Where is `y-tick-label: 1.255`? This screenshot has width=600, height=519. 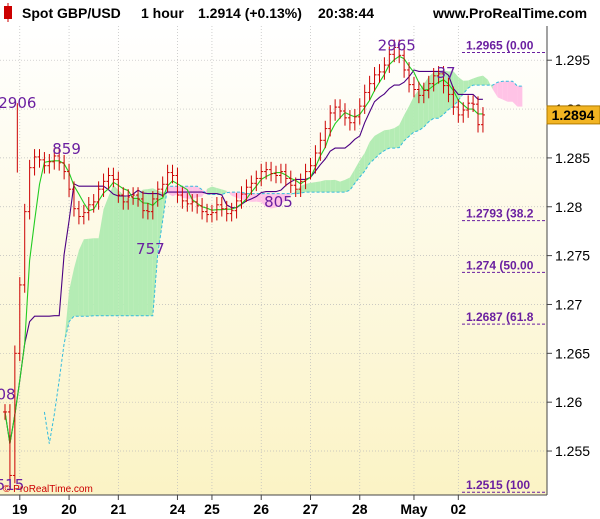 y-tick-label: 1.255 is located at coordinates (572, 451).